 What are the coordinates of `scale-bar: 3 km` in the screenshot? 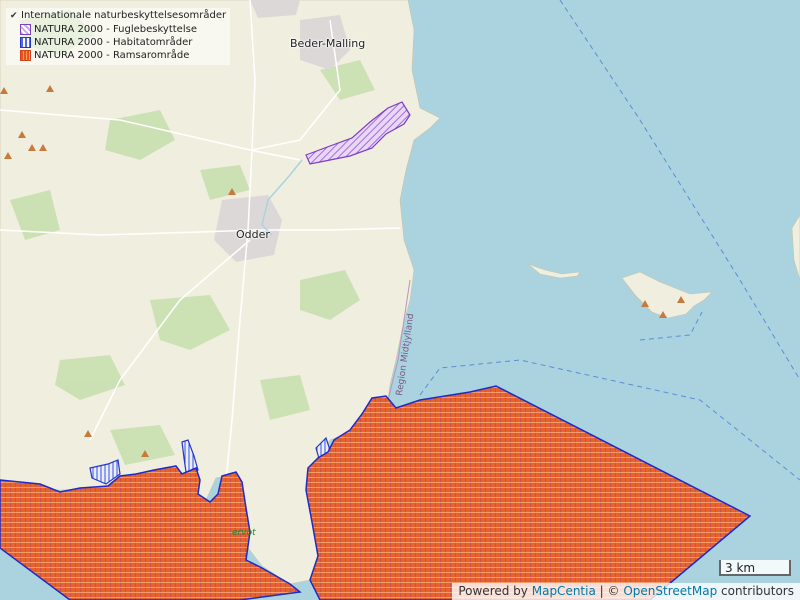 It's located at (755, 568).